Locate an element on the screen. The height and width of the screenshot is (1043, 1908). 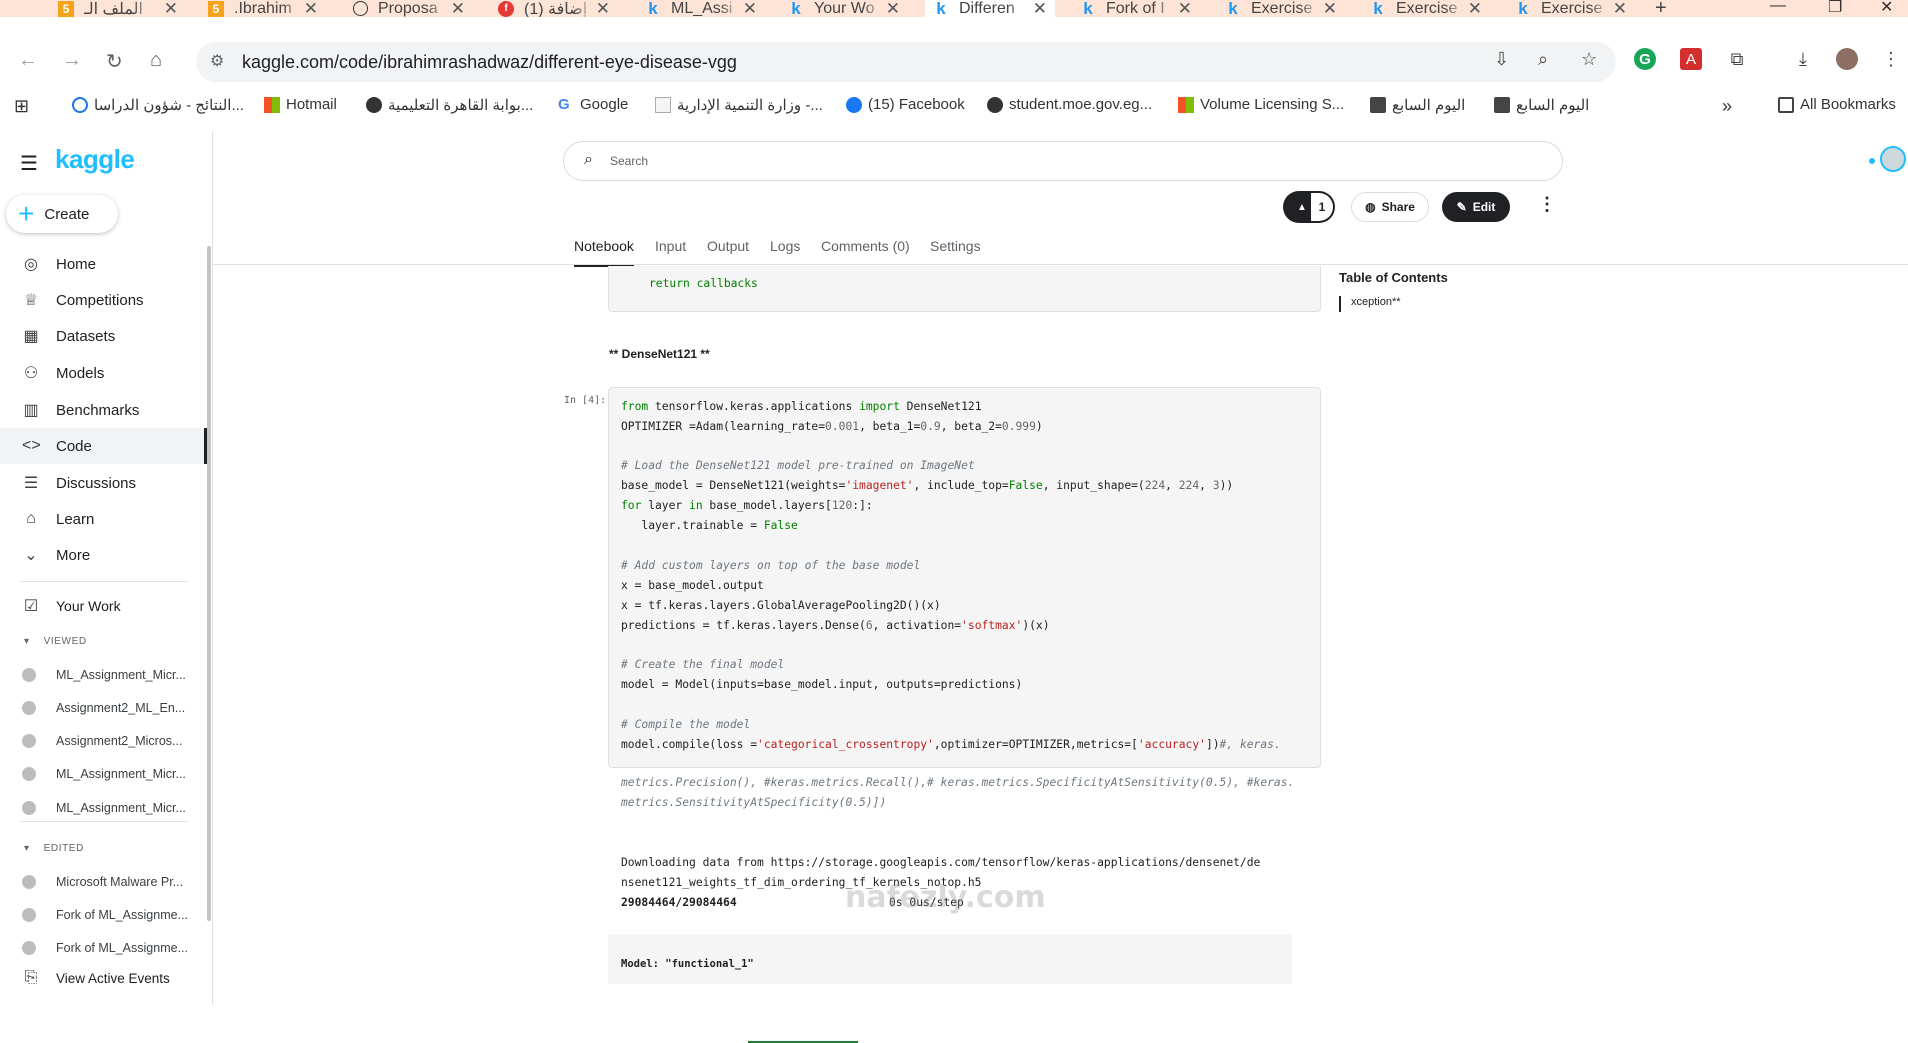
sidebar-scrollbar is located at coordinates (209, 583).